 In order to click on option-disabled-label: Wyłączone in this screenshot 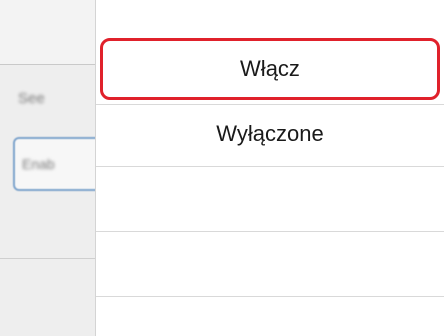, I will do `click(270, 133)`.